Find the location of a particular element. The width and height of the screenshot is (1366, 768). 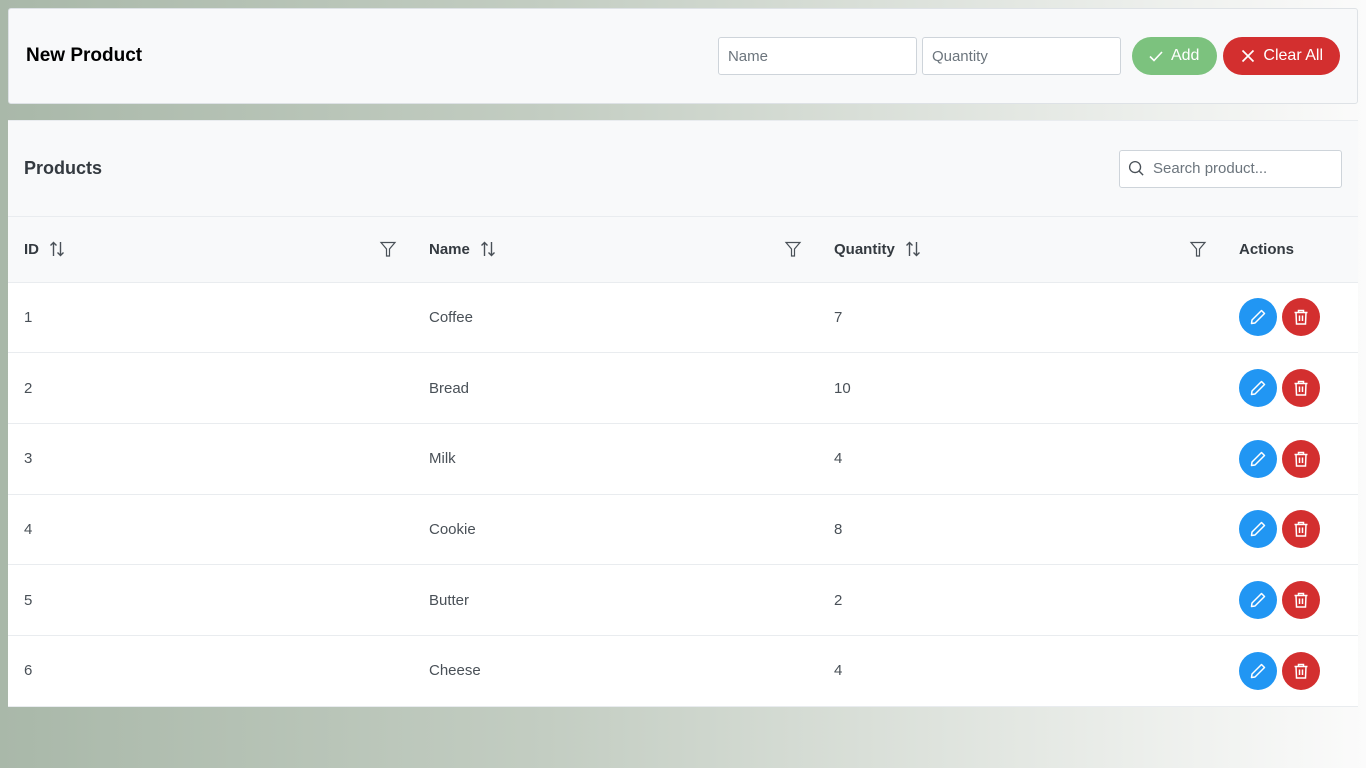

table-row: 4 Cookie 8 is located at coordinates (683, 530).